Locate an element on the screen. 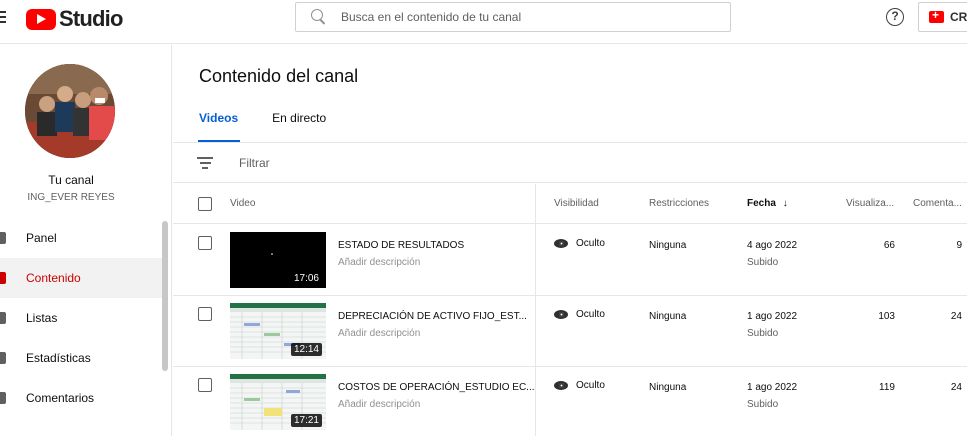 Image resolution: width=967 pixels, height=436 pixels. content-icon is located at coordinates (3, 278).